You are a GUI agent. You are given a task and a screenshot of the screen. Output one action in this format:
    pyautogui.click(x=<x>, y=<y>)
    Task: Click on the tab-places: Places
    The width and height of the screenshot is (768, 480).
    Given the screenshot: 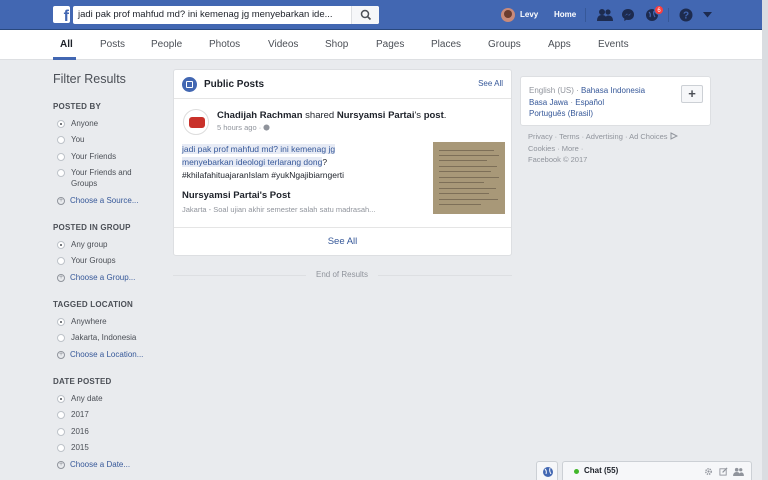 What is the action you would take?
    pyautogui.click(x=446, y=44)
    